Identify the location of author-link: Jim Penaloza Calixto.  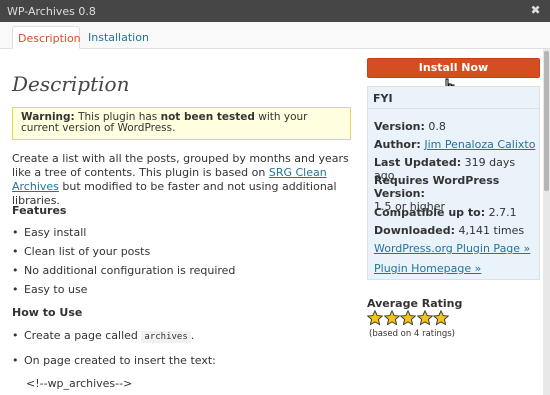
(479, 144).